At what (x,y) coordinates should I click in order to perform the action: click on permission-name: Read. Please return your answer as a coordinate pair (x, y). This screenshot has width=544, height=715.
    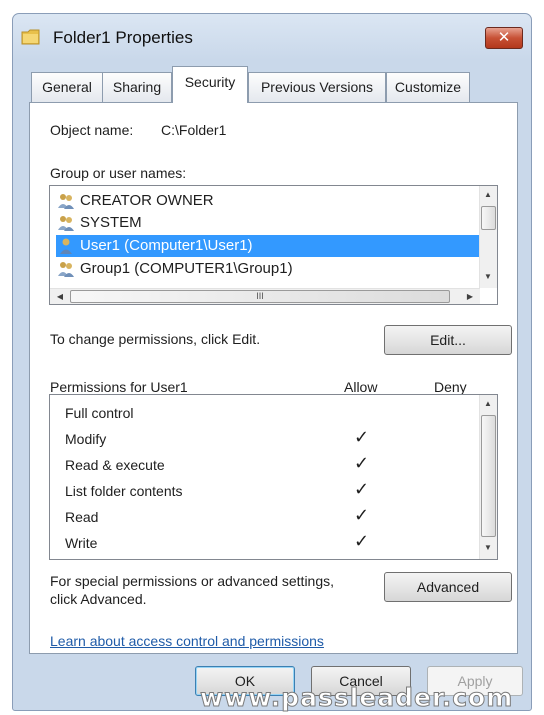
    Looking at the image, I should click on (82, 517).